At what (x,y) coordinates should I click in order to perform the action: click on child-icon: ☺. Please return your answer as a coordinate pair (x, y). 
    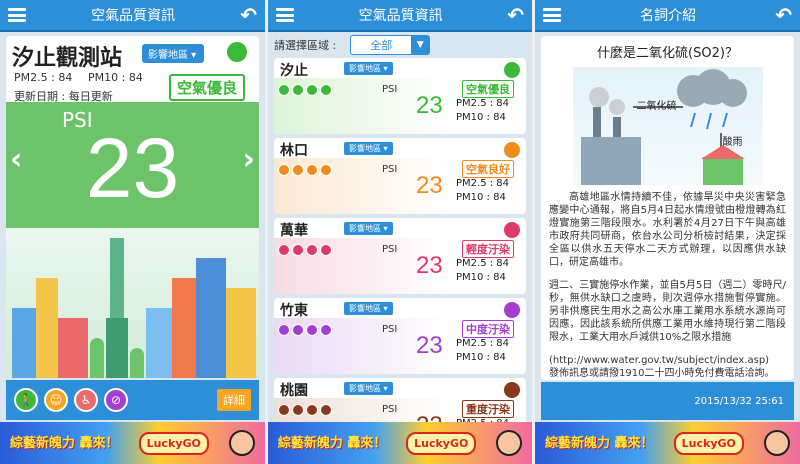
    Looking at the image, I should click on (56, 400).